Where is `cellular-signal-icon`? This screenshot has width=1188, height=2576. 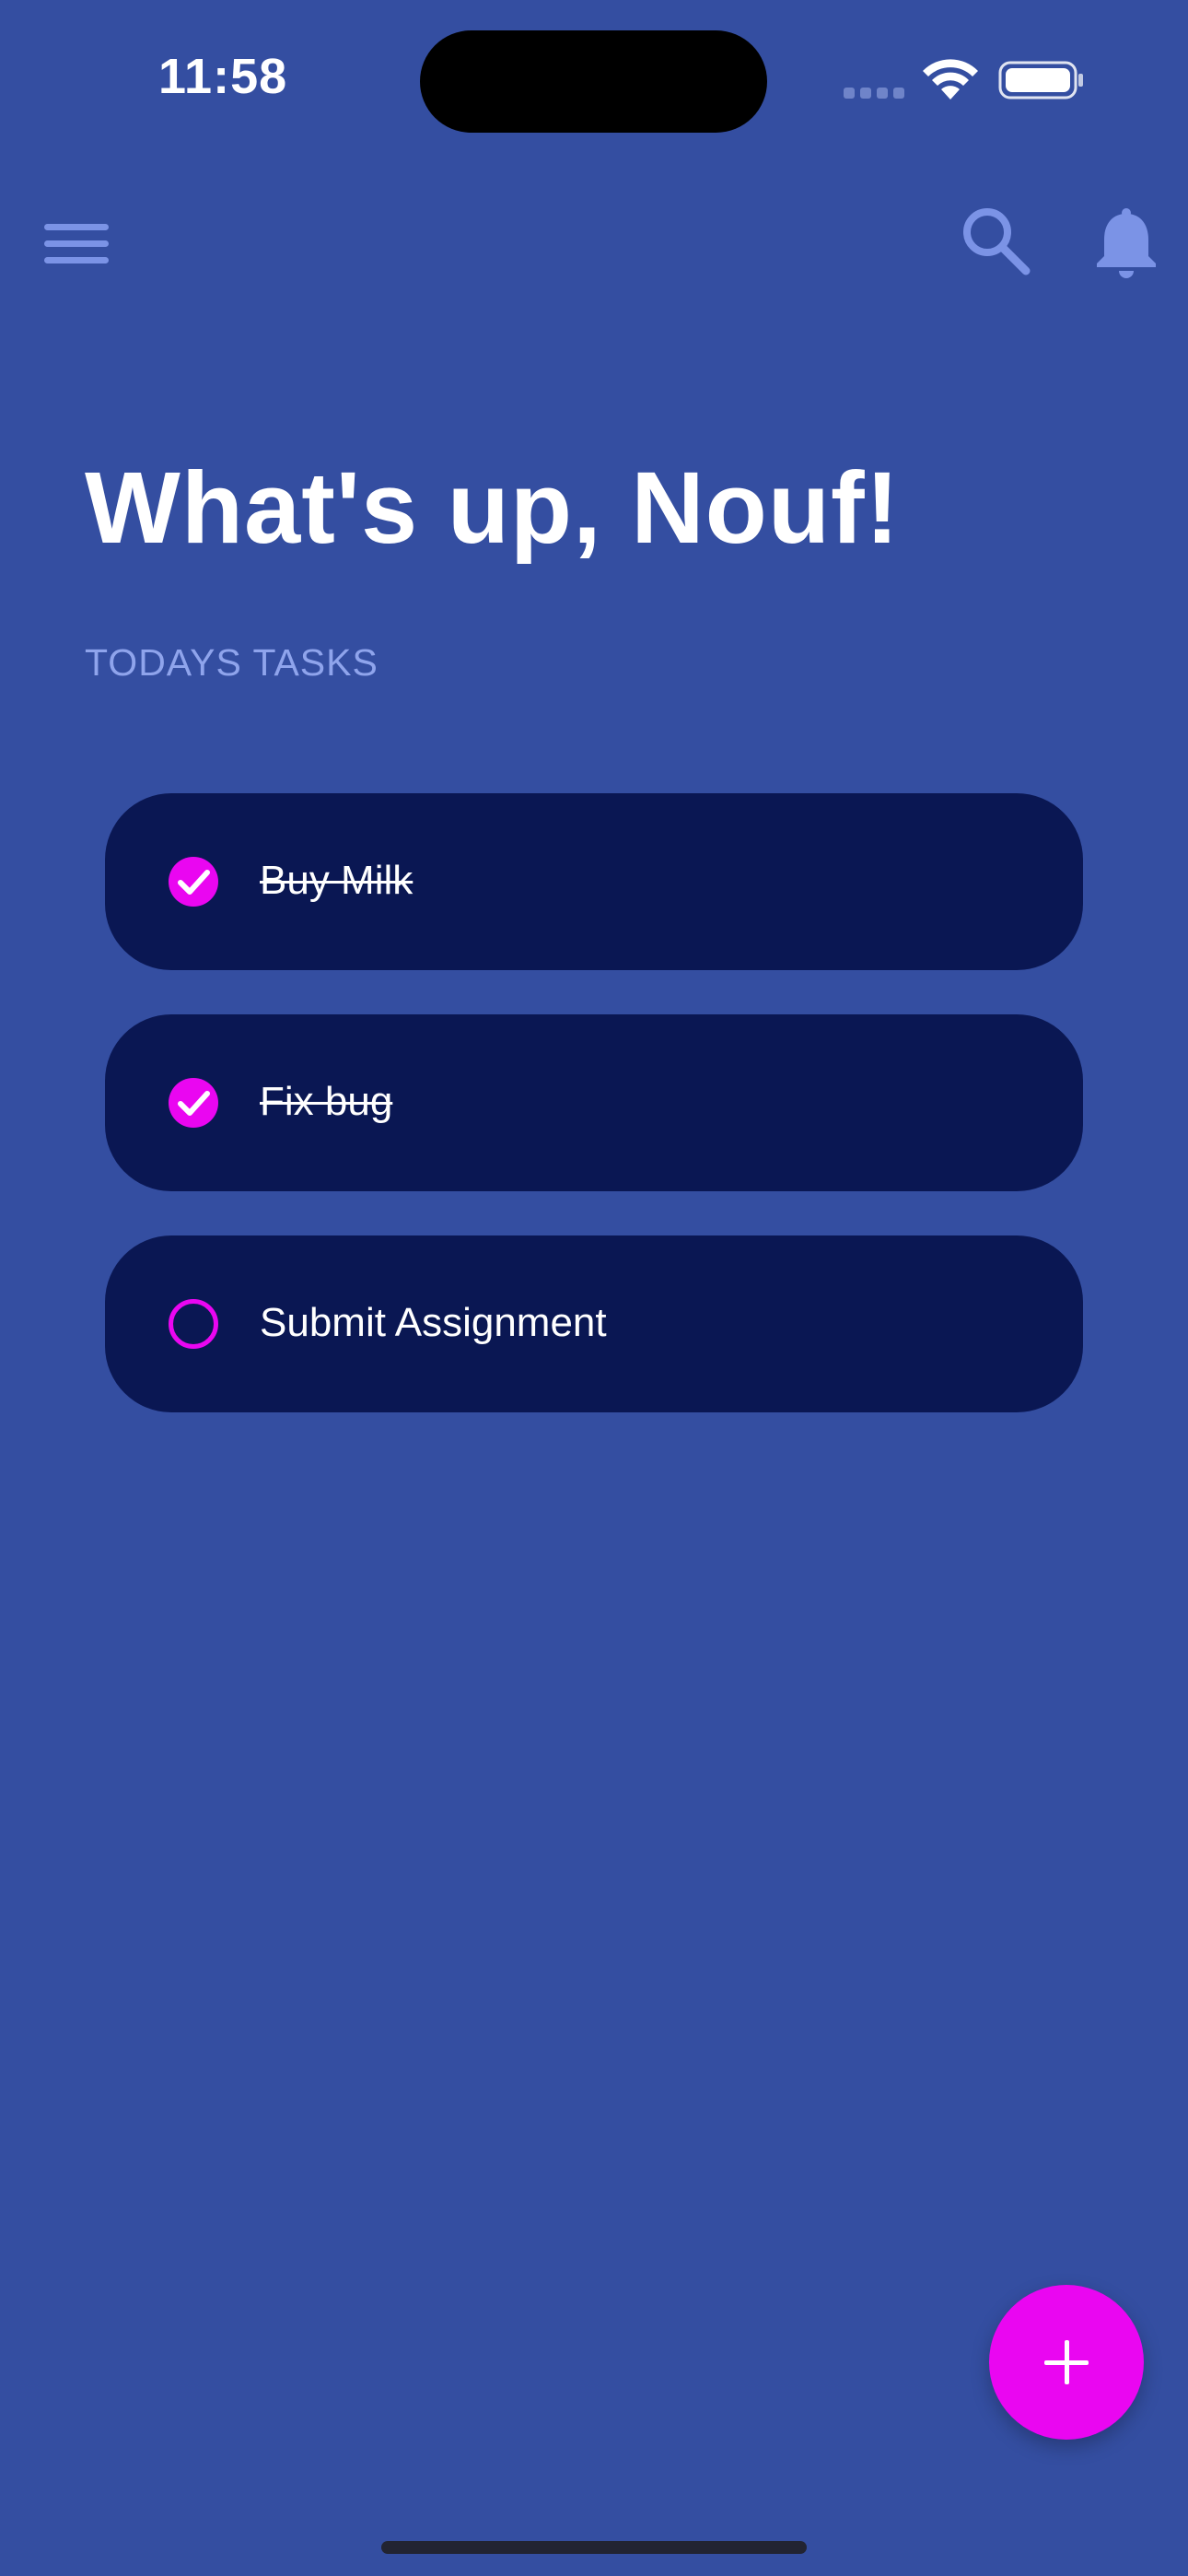
cellular-signal-icon is located at coordinates (874, 93).